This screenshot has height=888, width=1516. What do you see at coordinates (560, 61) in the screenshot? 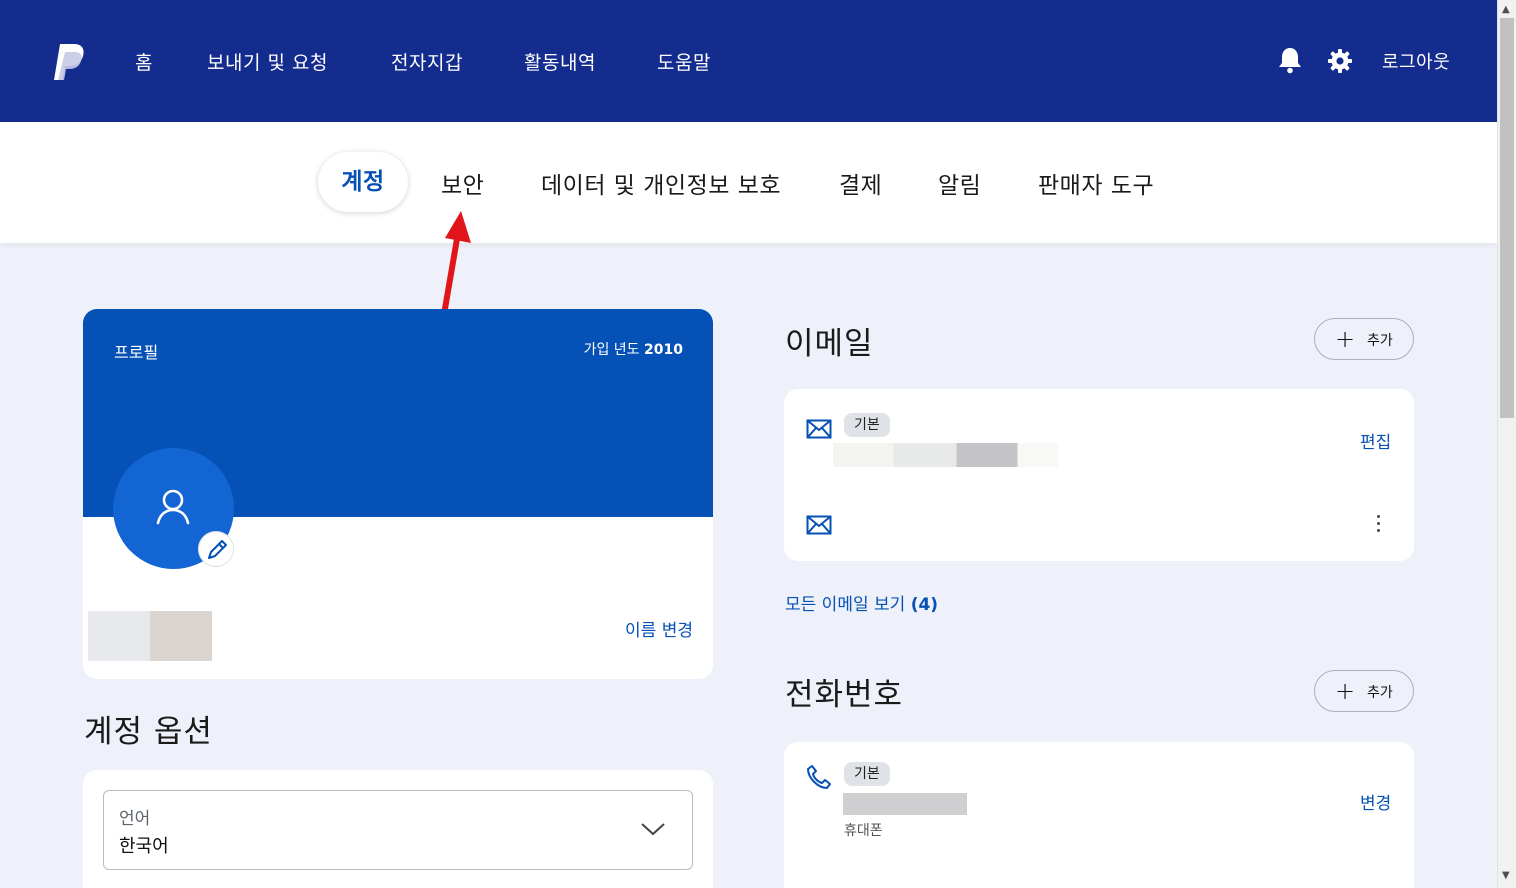
I see `nav-activity: 활동내역` at bounding box center [560, 61].